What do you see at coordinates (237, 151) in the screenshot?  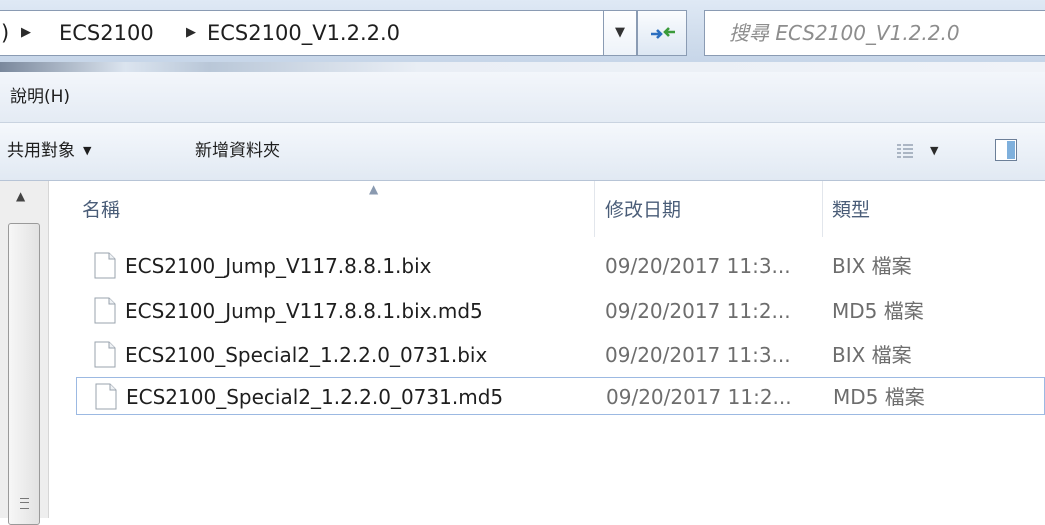 I see `new-folder-button: 新增資料夾` at bounding box center [237, 151].